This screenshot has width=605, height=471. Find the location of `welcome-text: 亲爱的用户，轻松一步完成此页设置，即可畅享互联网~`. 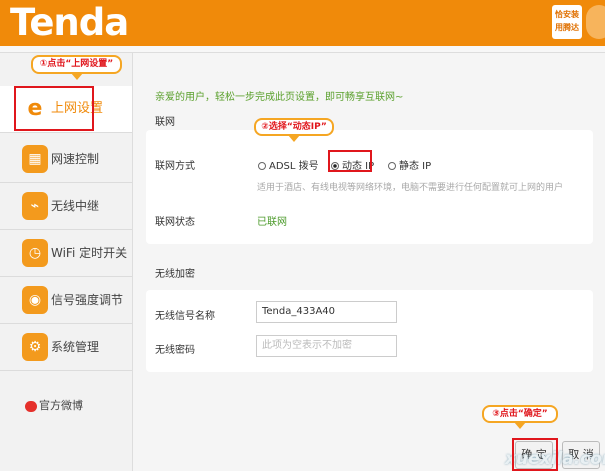

welcome-text: 亲爱的用户，轻松一步完成此页设置，即可畅享互联网~ is located at coordinates (279, 97).